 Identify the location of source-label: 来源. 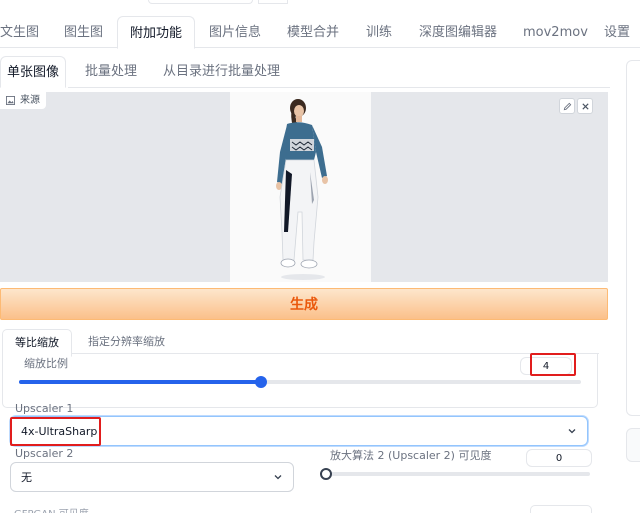
(23, 101).